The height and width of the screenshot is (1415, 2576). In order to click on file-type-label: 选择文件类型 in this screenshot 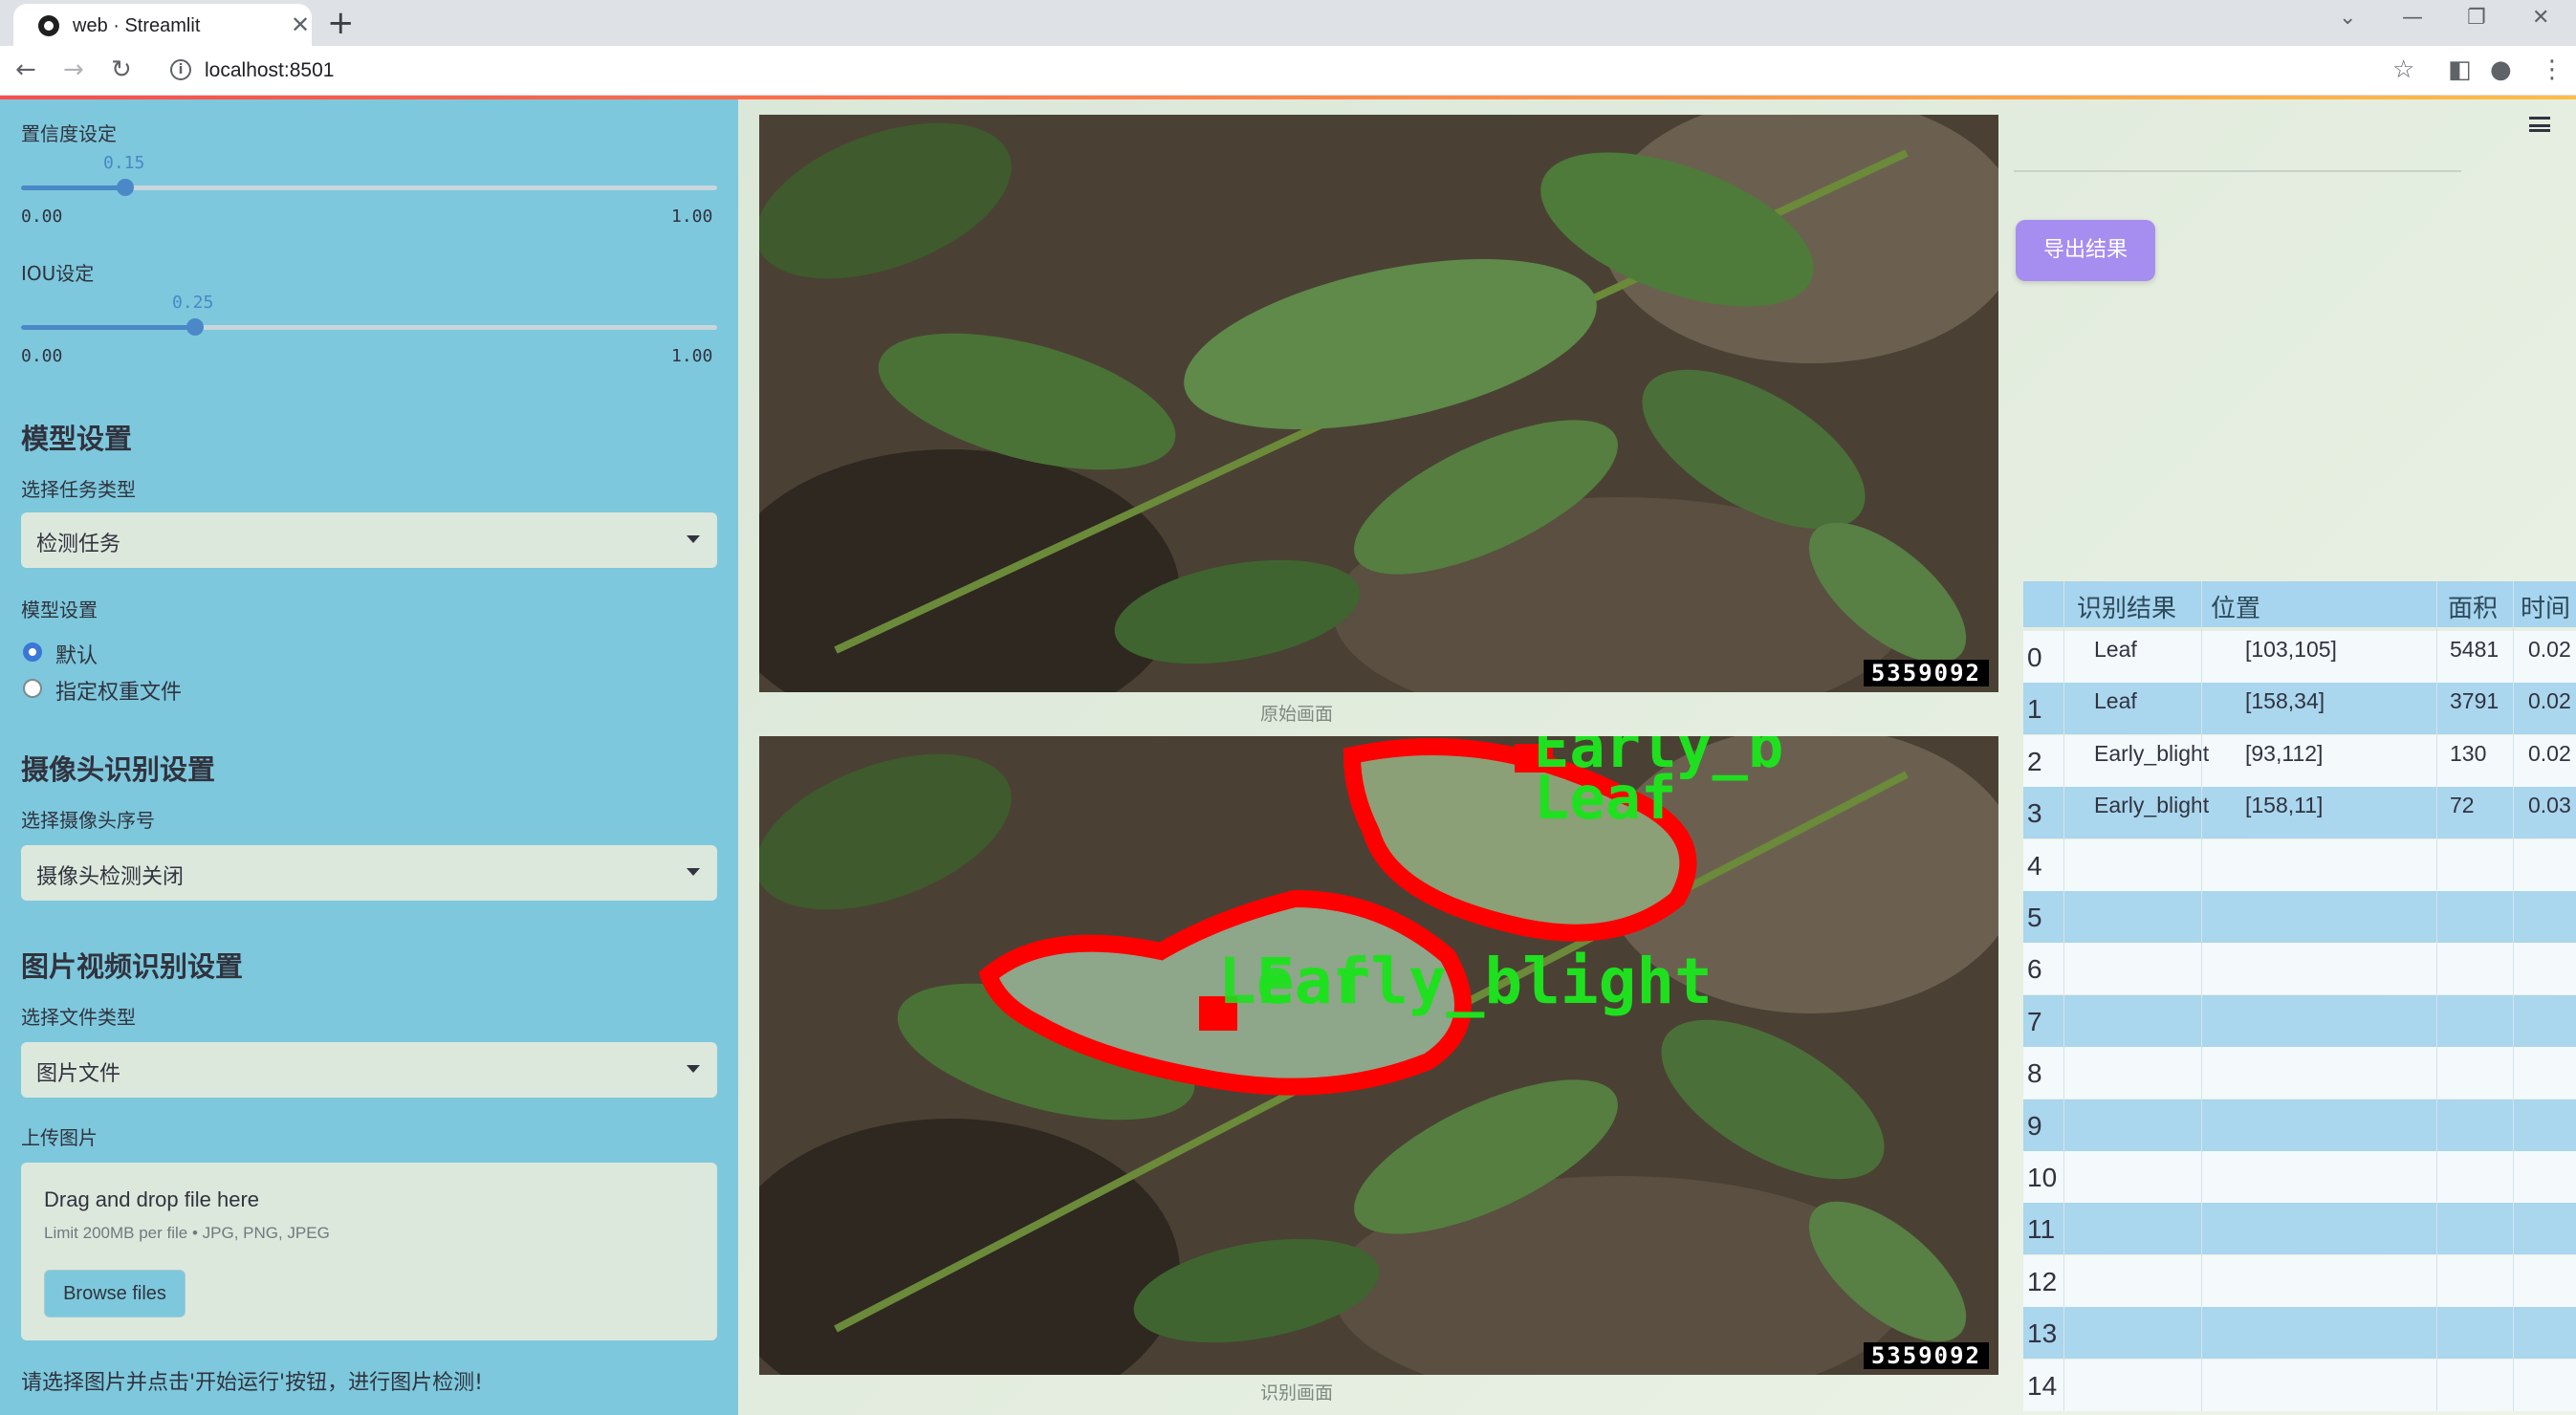, I will do `click(78, 1018)`.